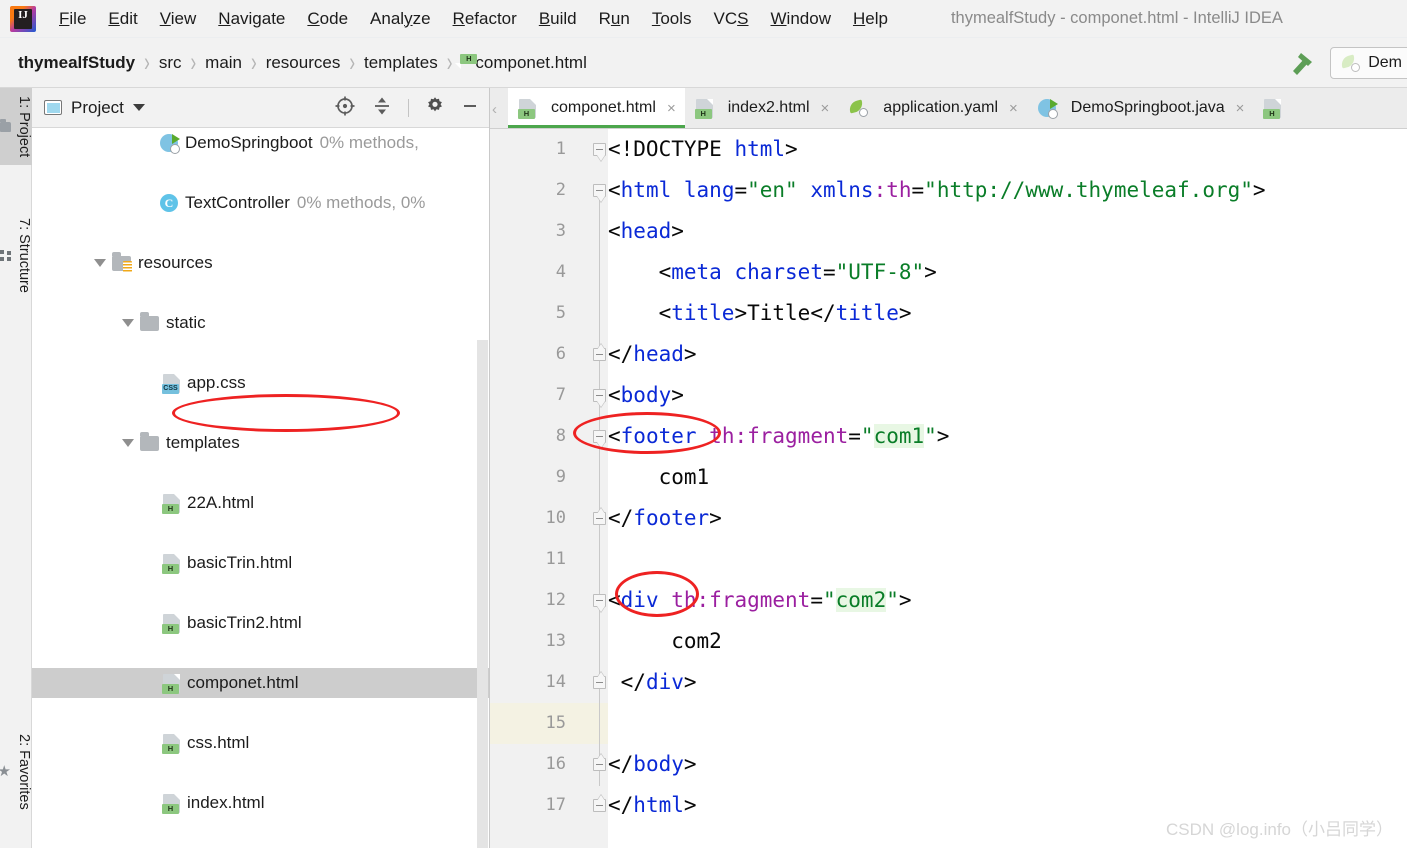 The height and width of the screenshot is (848, 1407). I want to click on line-number: 10, so click(555, 518).